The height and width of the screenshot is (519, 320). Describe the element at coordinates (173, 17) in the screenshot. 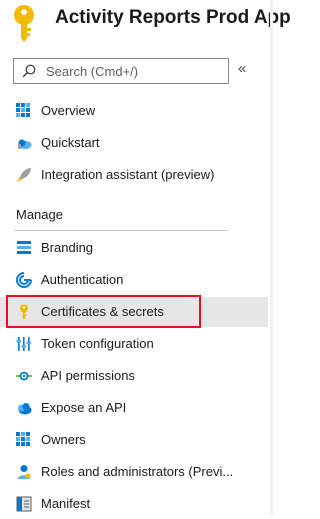

I see `page-title: Activity Reports Prod App` at that location.